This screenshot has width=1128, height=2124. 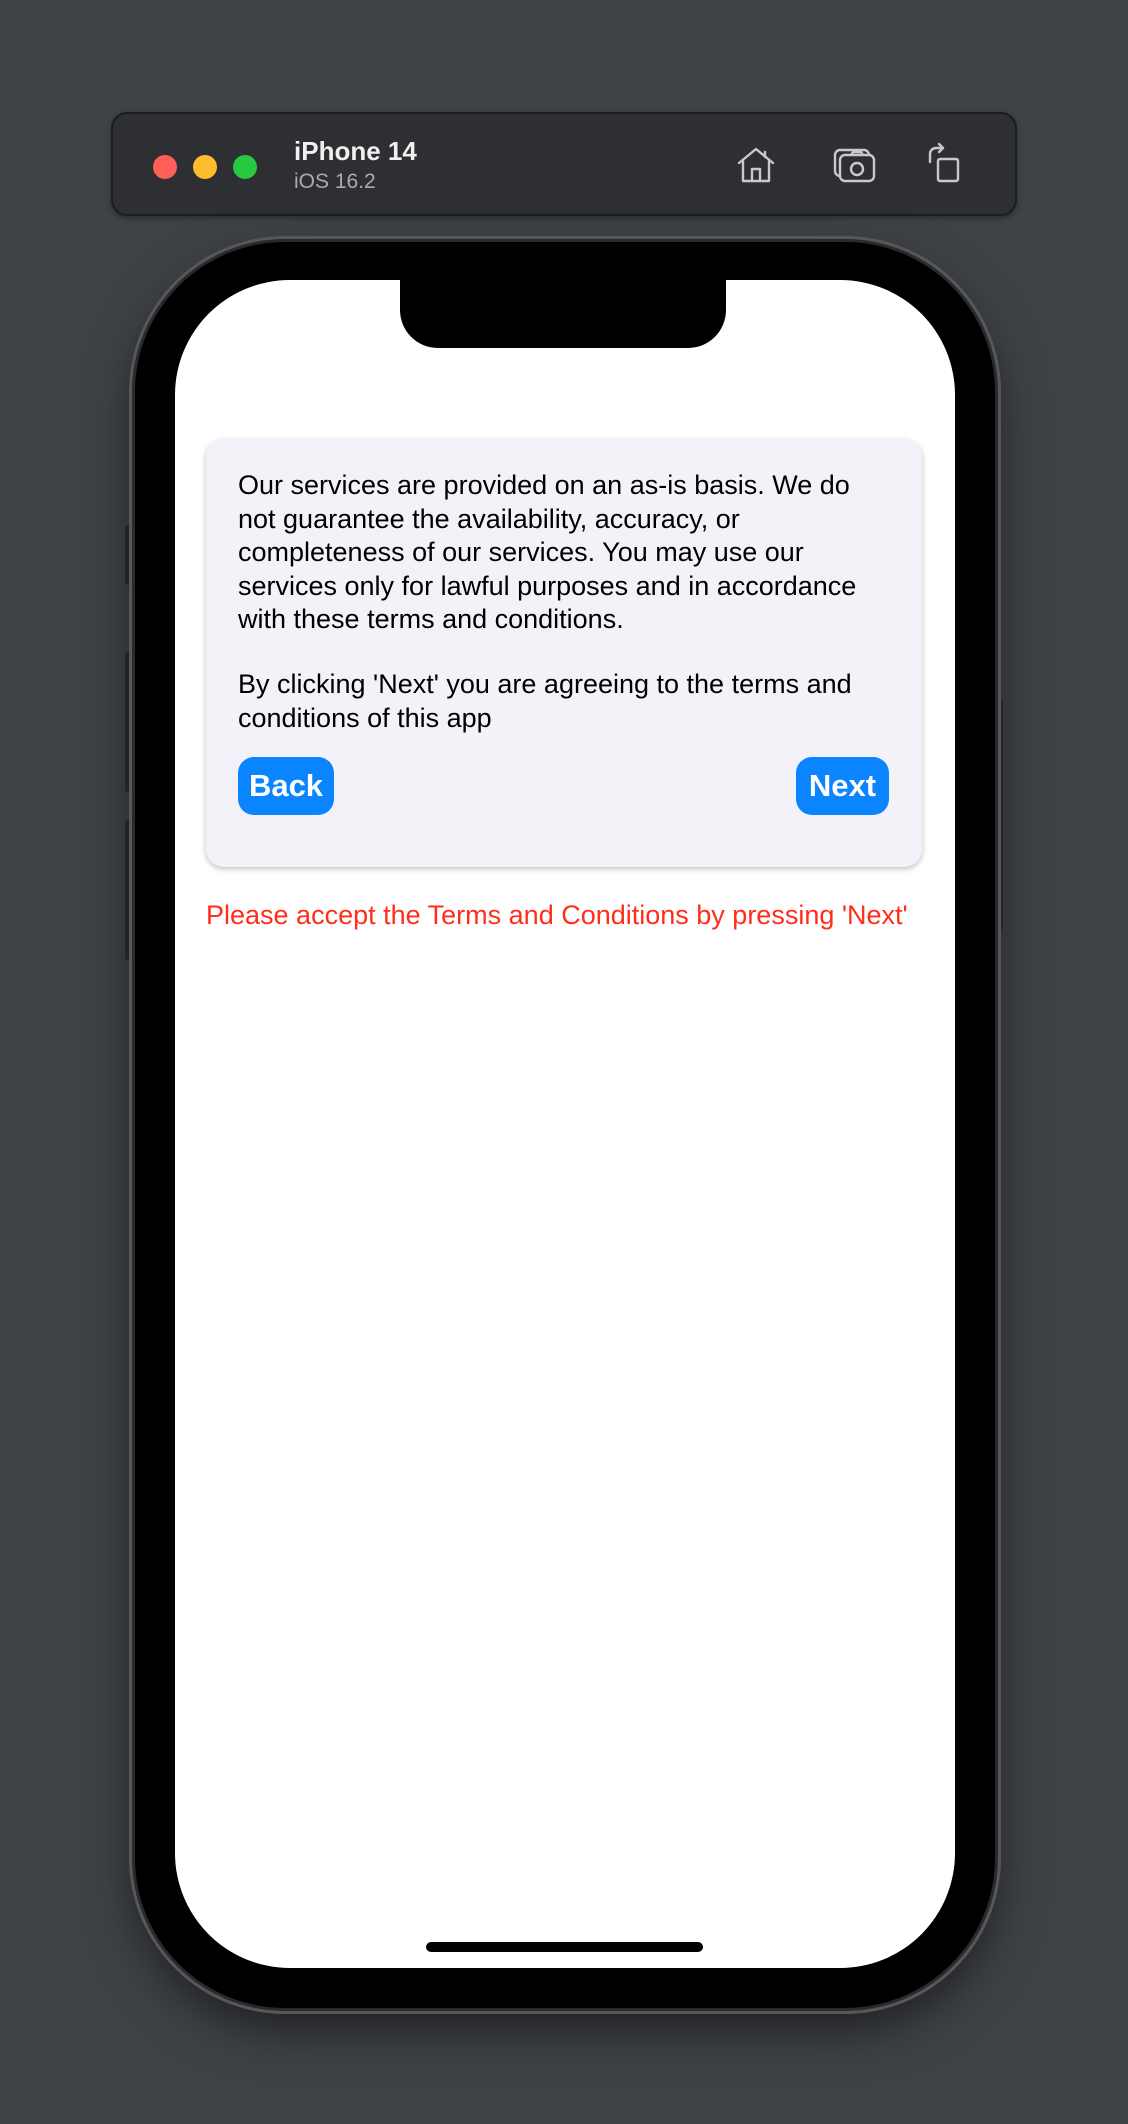 I want to click on device-name: iPhone 14, so click(x=355, y=151).